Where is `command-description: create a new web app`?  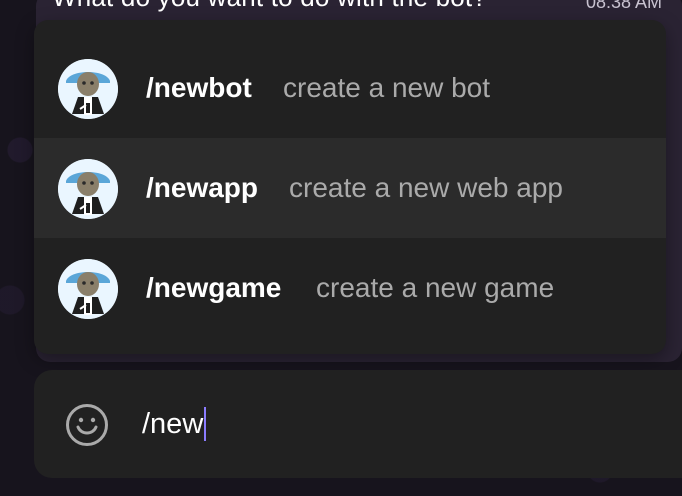
command-description: create a new web app is located at coordinates (426, 187).